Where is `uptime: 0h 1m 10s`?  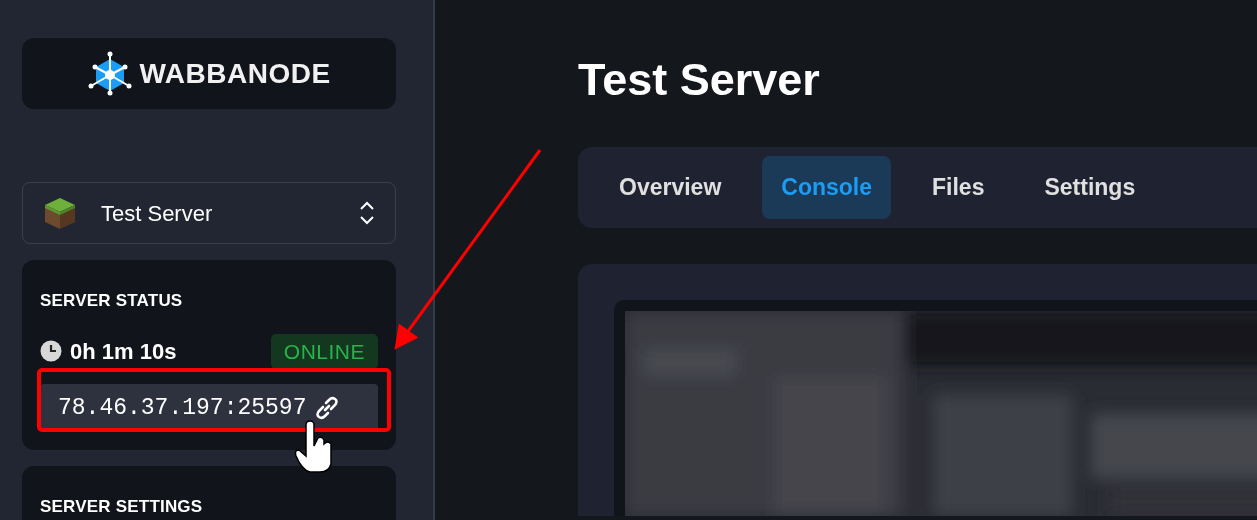 uptime: 0h 1m 10s is located at coordinates (123, 351).